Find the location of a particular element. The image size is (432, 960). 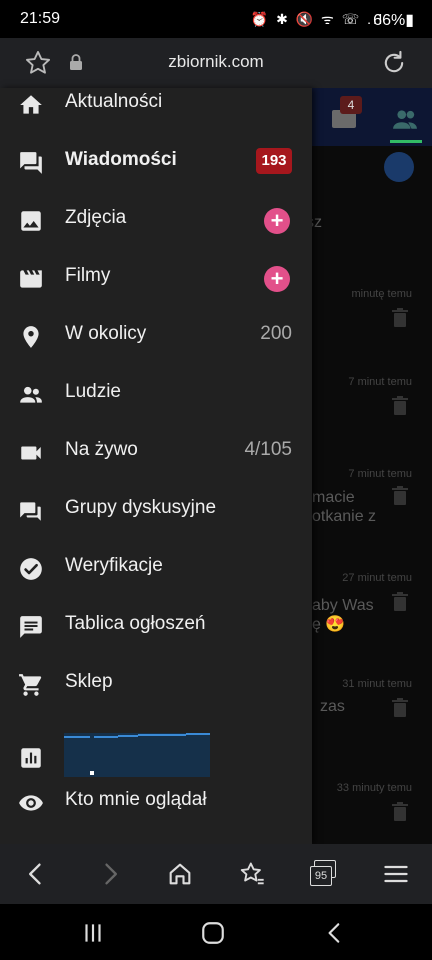

tabs-count: 95 is located at coordinates (321, 876).